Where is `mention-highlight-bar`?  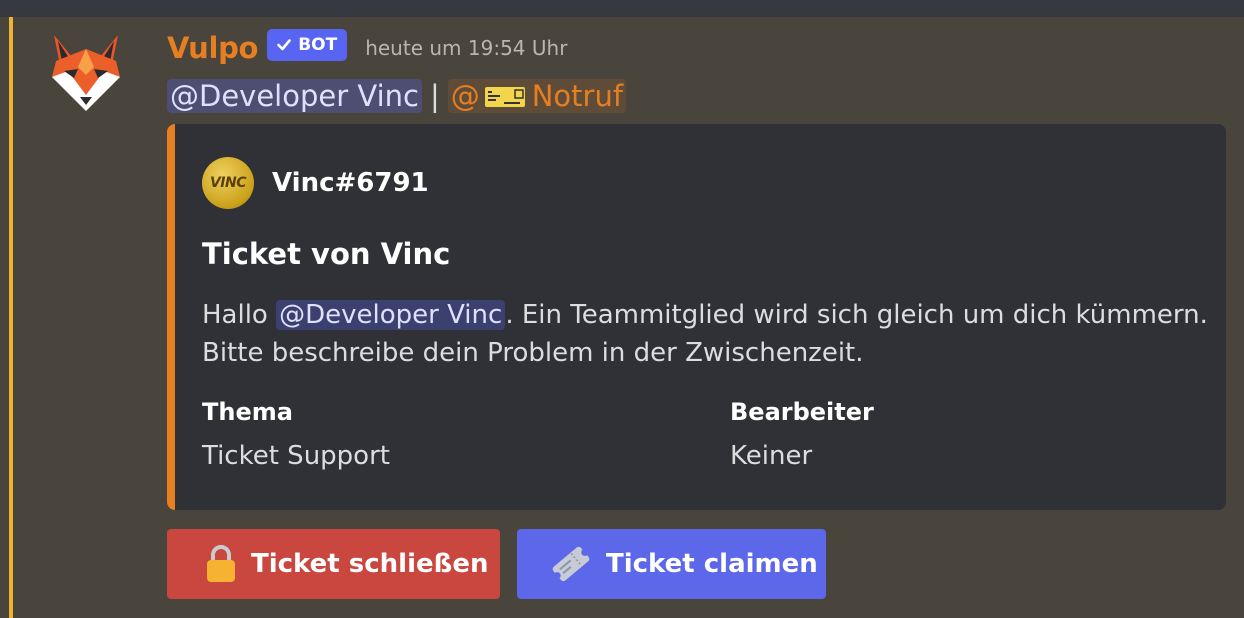 mention-highlight-bar is located at coordinates (11, 317).